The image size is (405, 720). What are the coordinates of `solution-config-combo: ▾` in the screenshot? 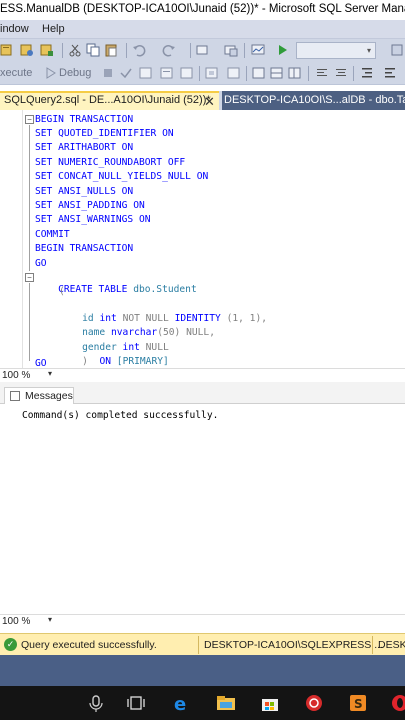 It's located at (336, 50).